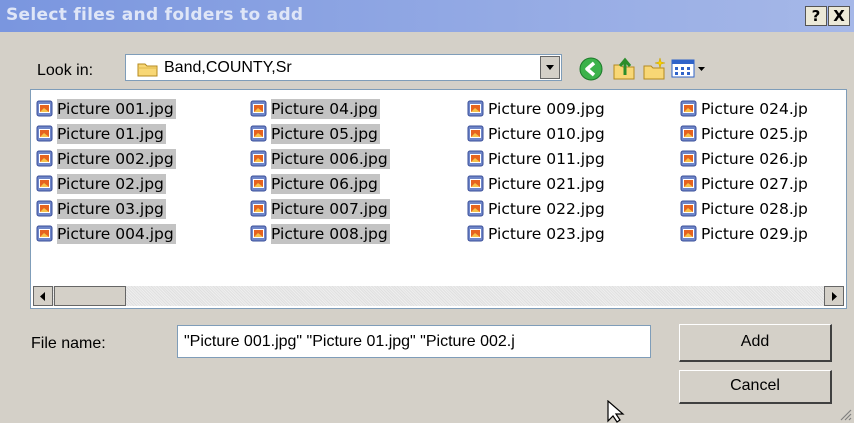 Image resolution: width=854 pixels, height=423 pixels. Describe the element at coordinates (68, 343) in the screenshot. I see `file-name-label: File name:` at that location.